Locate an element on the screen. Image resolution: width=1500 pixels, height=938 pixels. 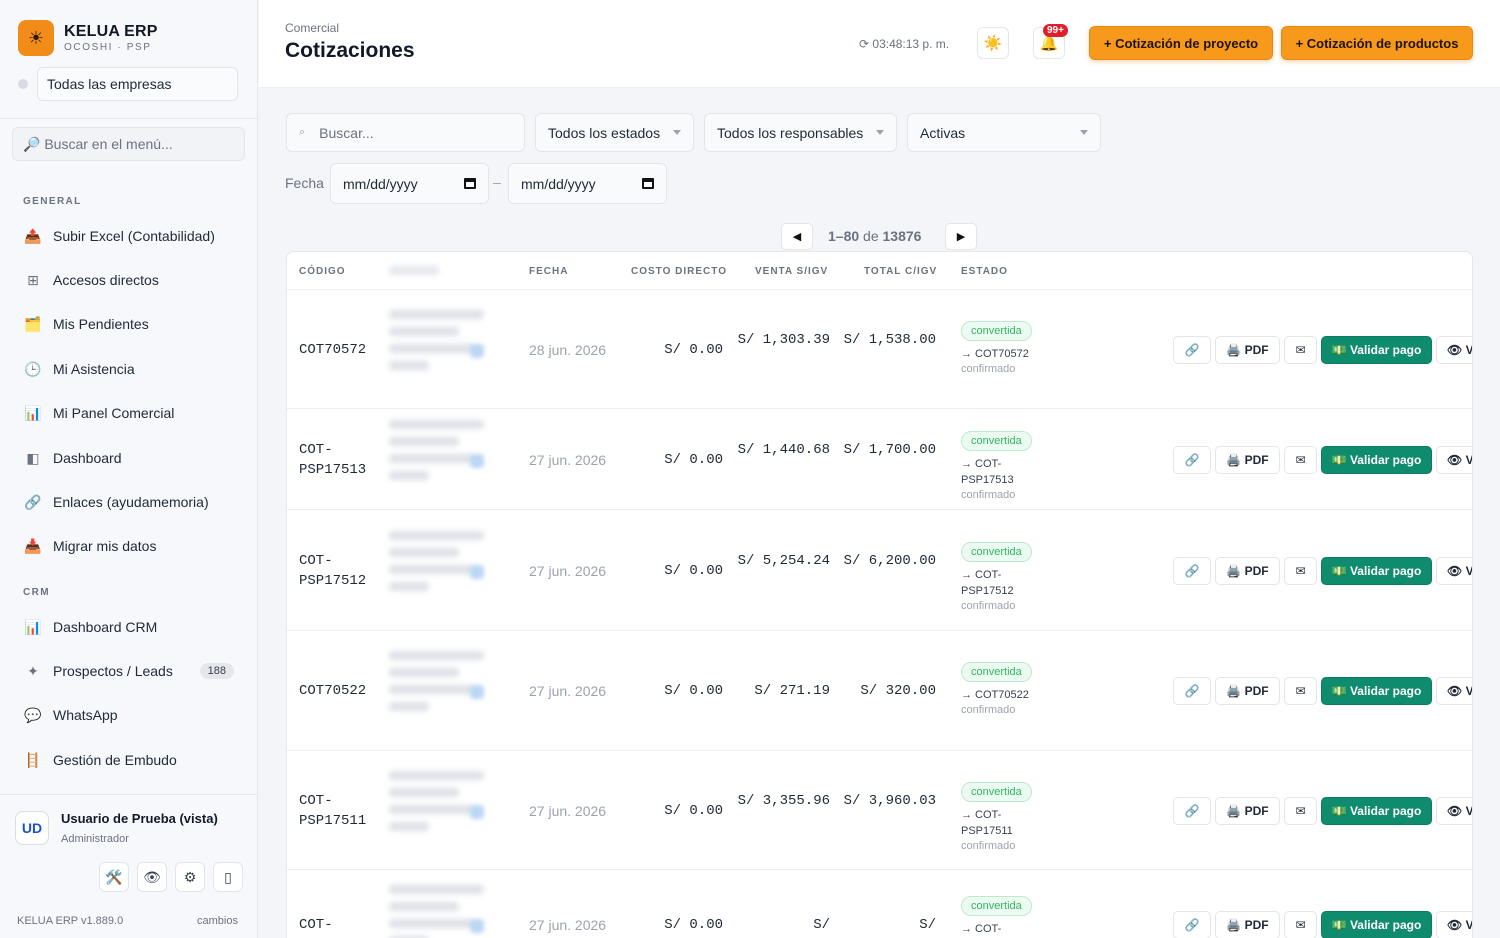
sidebar-item-mi-asistencia: 🕒 Mi Asistencia is located at coordinates (132, 369).